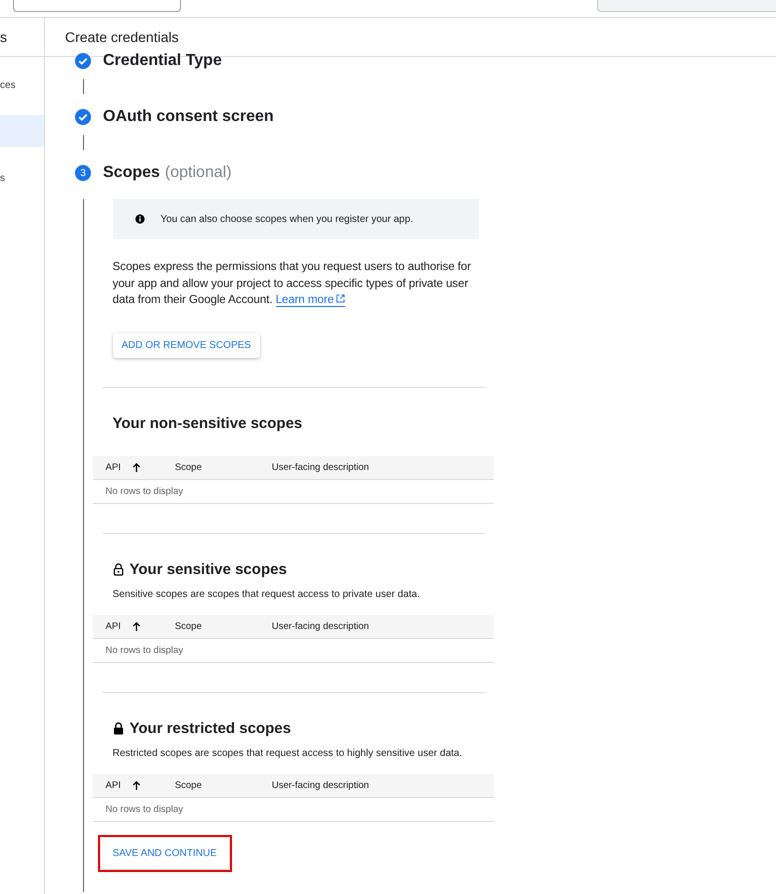 Image resolution: width=776 pixels, height=894 pixels. Describe the element at coordinates (22, 178) in the screenshot. I see `sidebar-item: s` at that location.